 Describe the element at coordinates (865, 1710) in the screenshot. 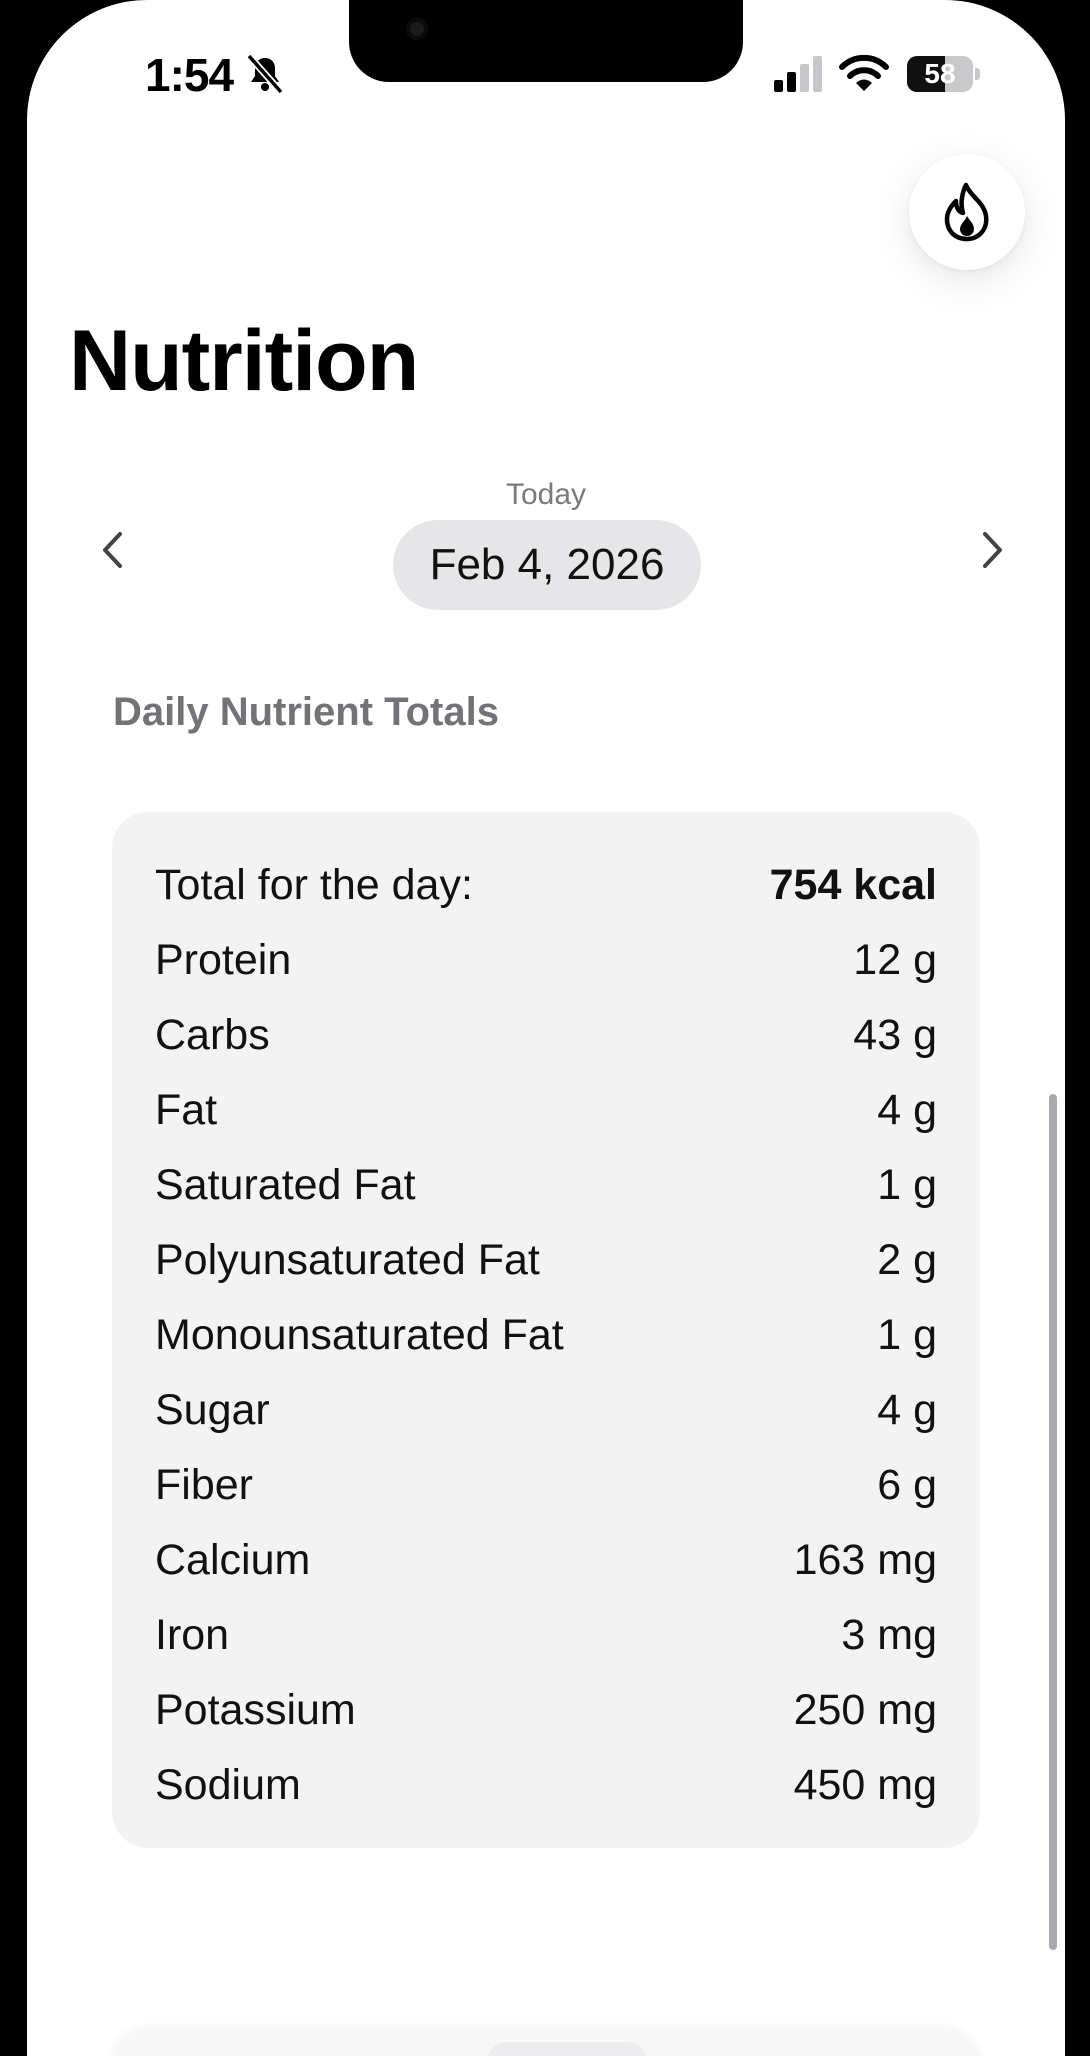

I see `row-value: 250 mg` at that location.